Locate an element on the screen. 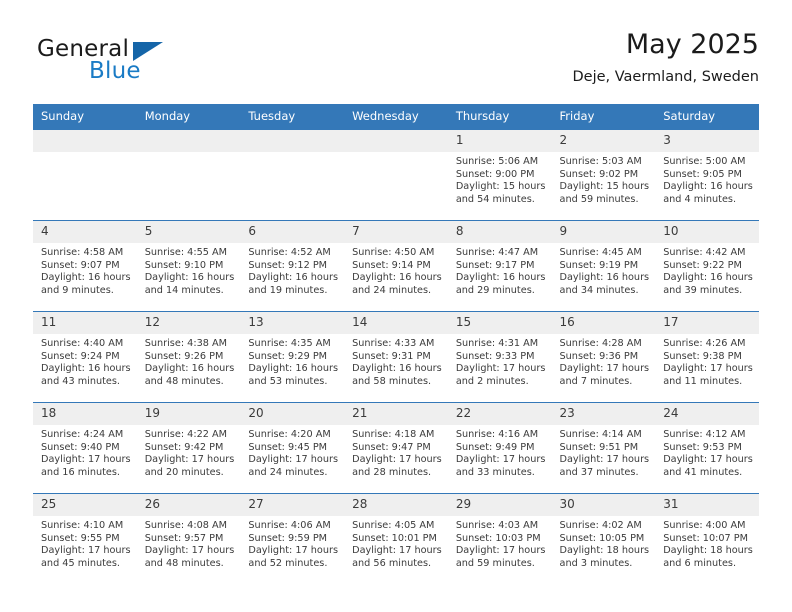 The image size is (792, 612). sunrise-text: Sunrise: 4:02 AM is located at coordinates (600, 525).